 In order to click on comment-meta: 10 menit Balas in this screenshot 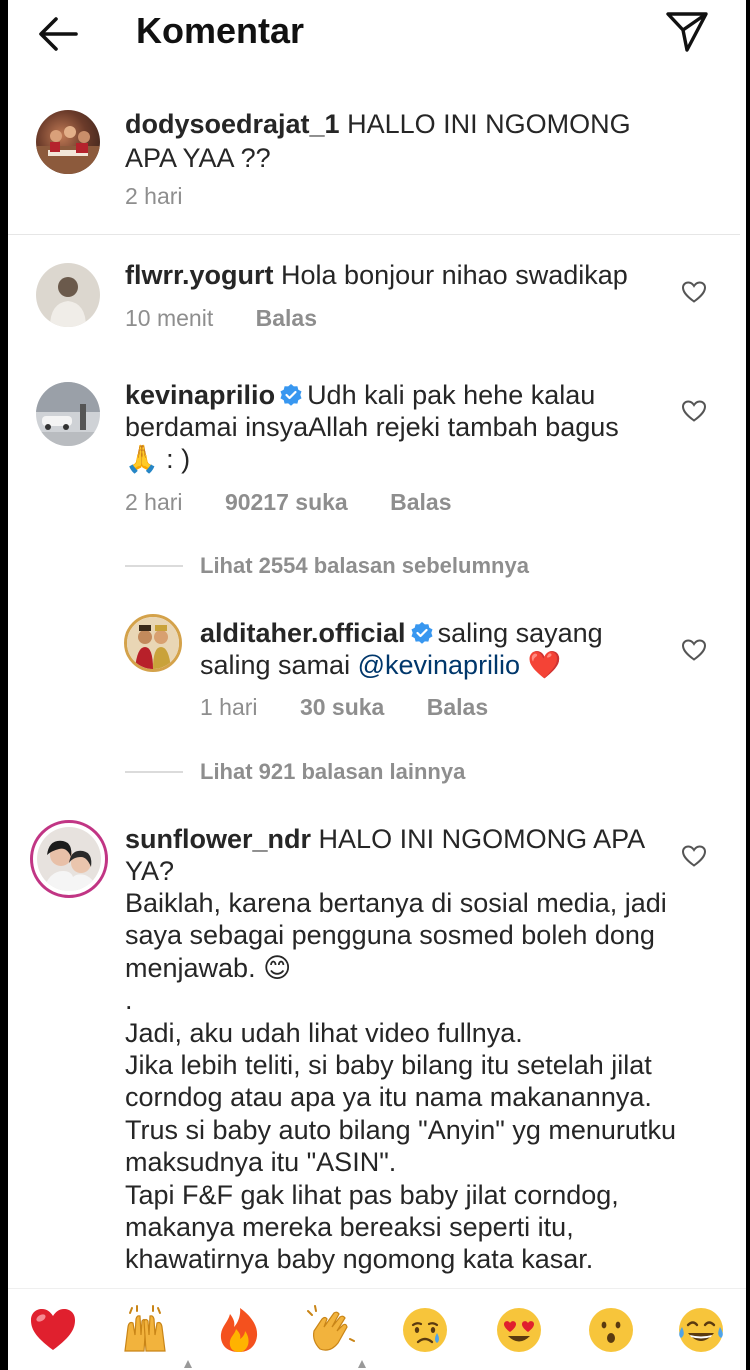, I will do `click(239, 318)`.